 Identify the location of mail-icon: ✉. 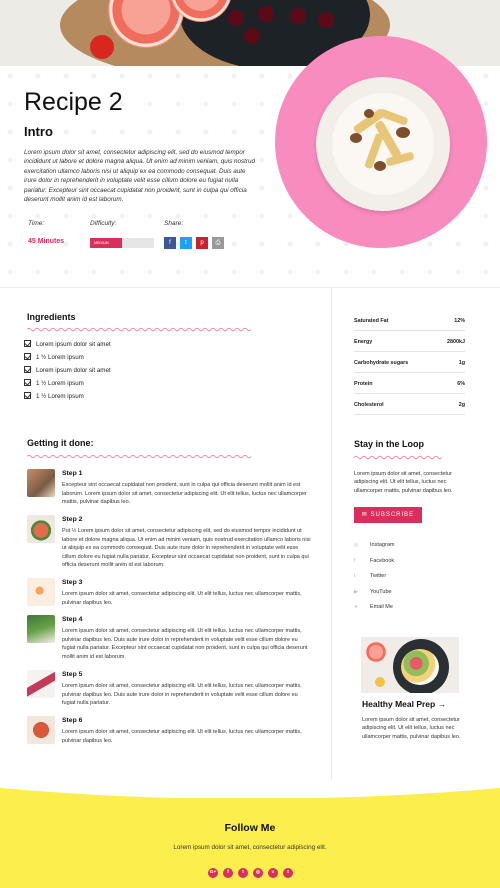
(366, 515).